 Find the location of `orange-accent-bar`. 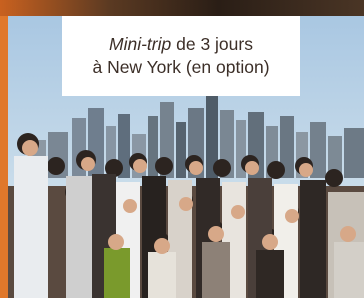

orange-accent-bar is located at coordinates (4, 157).